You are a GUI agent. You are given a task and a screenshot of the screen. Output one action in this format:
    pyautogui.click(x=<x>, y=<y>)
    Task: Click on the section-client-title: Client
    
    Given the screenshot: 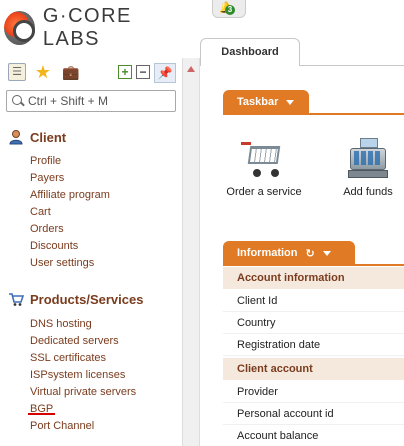 What is the action you would take?
    pyautogui.click(x=48, y=137)
    